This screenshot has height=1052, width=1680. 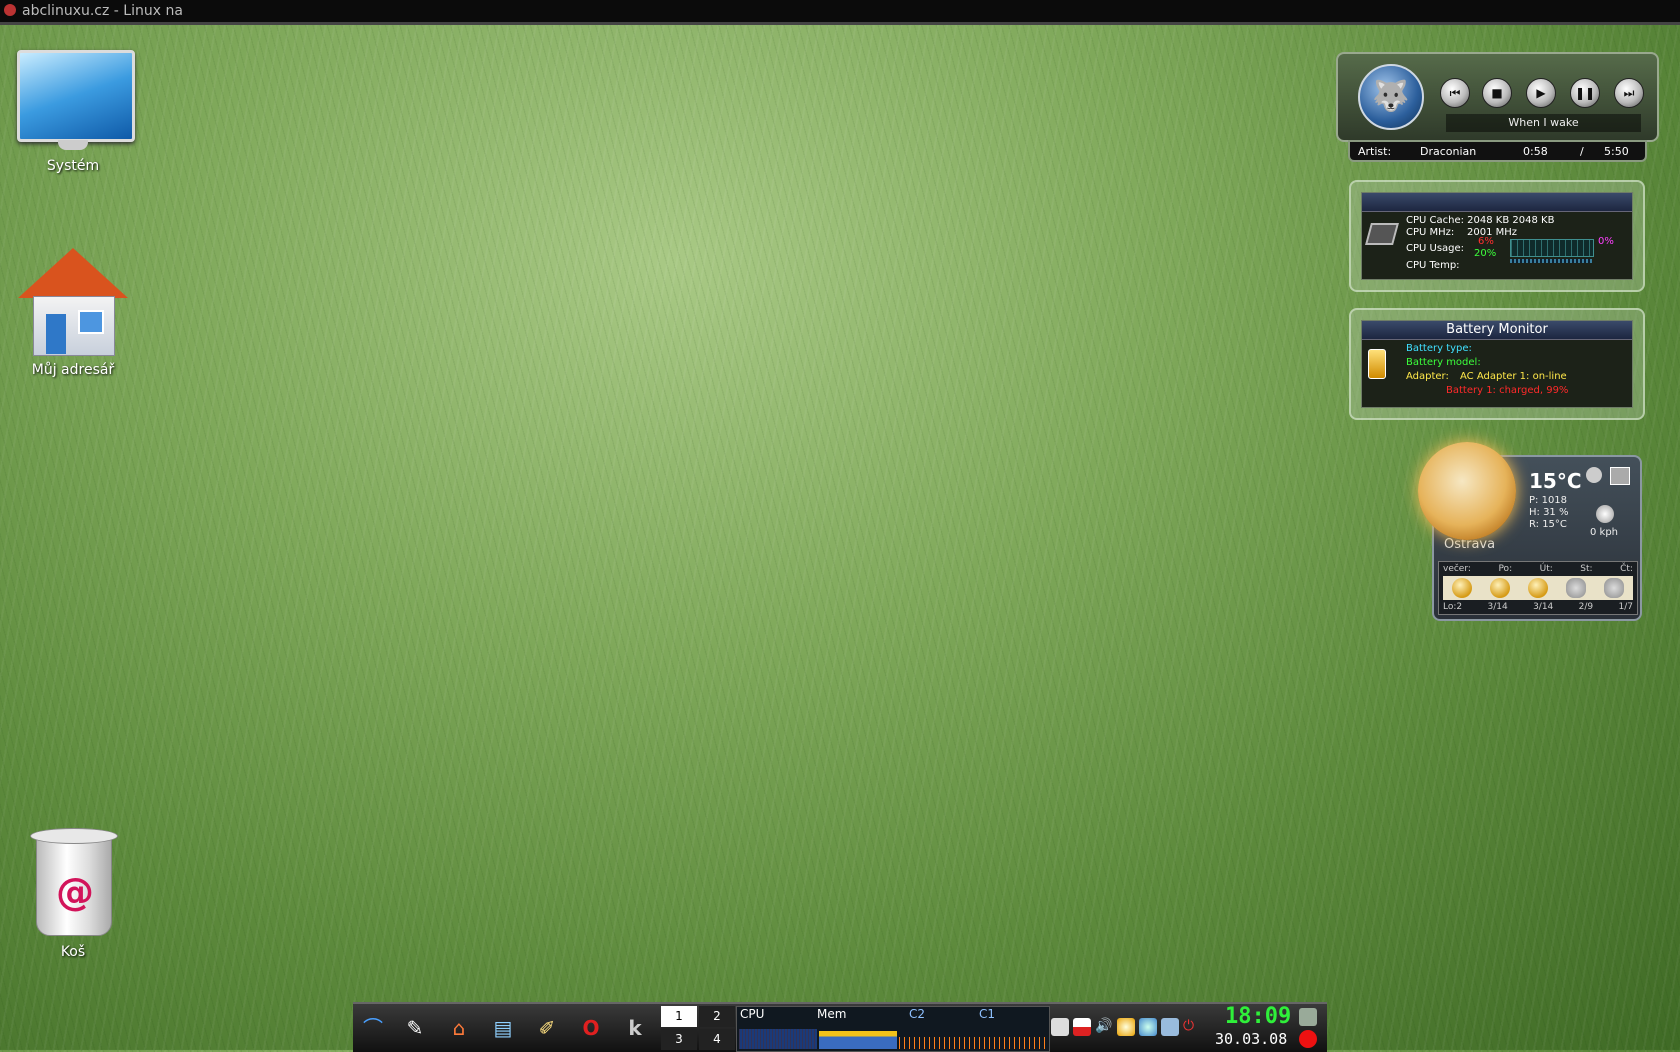 I want to click on wind-speed: 0 kph, so click(x=1604, y=532).